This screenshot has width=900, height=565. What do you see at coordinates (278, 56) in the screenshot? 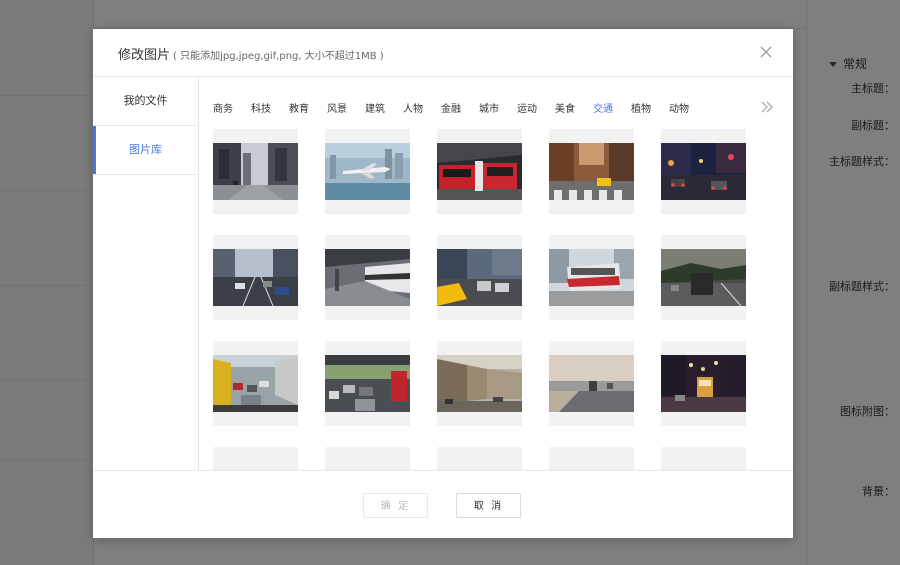
I see `modal-hint: ( 只能添加jpg,jpeg,gif,png, 大小不超过1MB )` at bounding box center [278, 56].